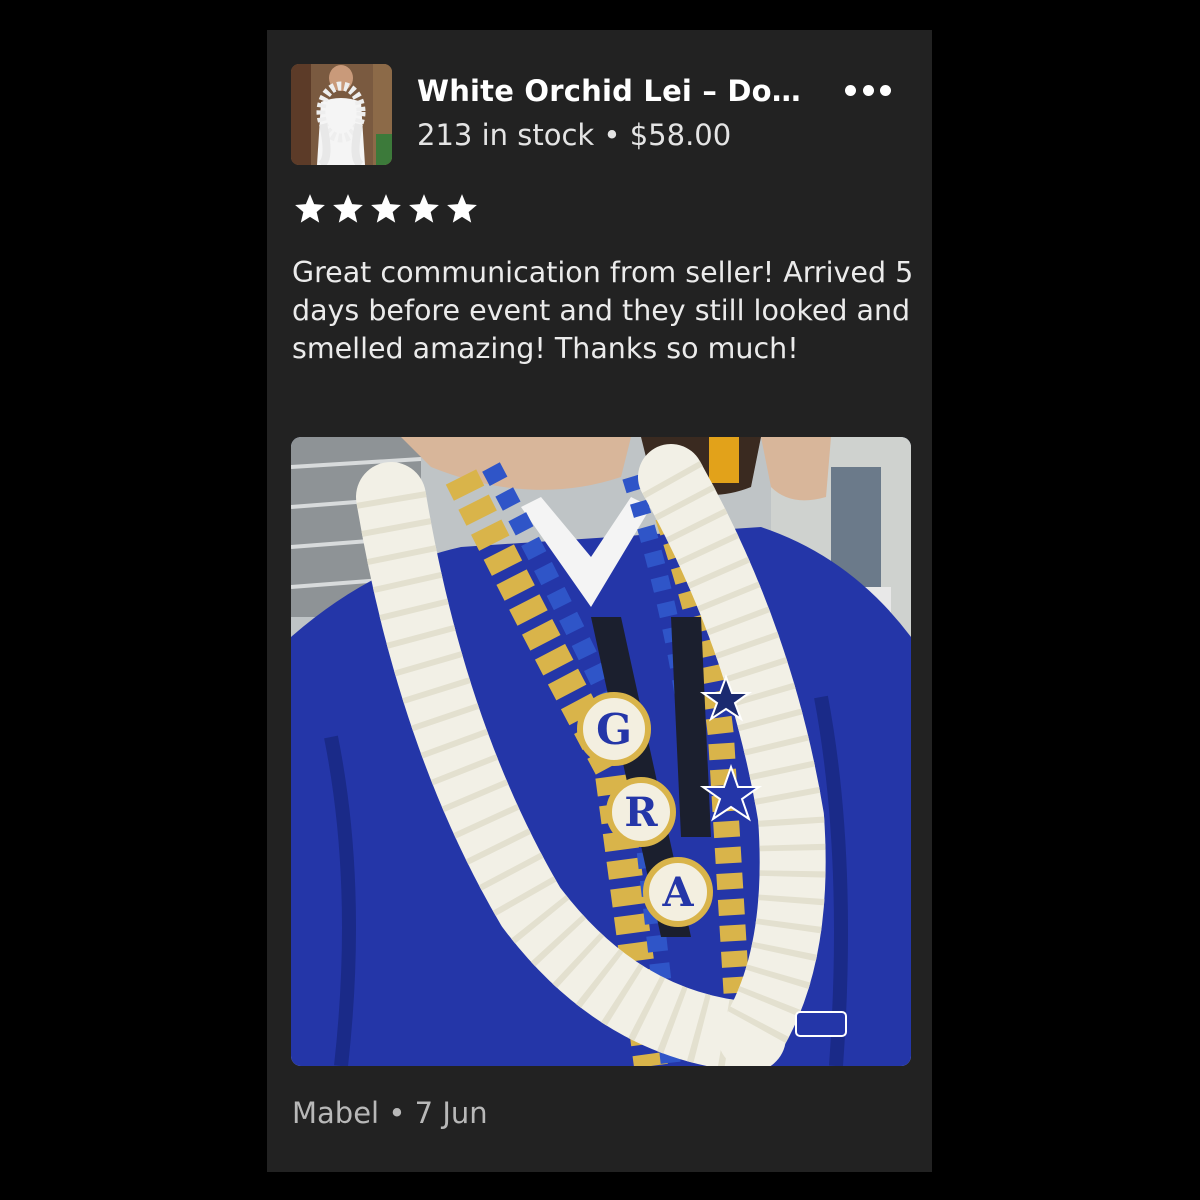  I want to click on product-thumbnail, so click(341, 114).